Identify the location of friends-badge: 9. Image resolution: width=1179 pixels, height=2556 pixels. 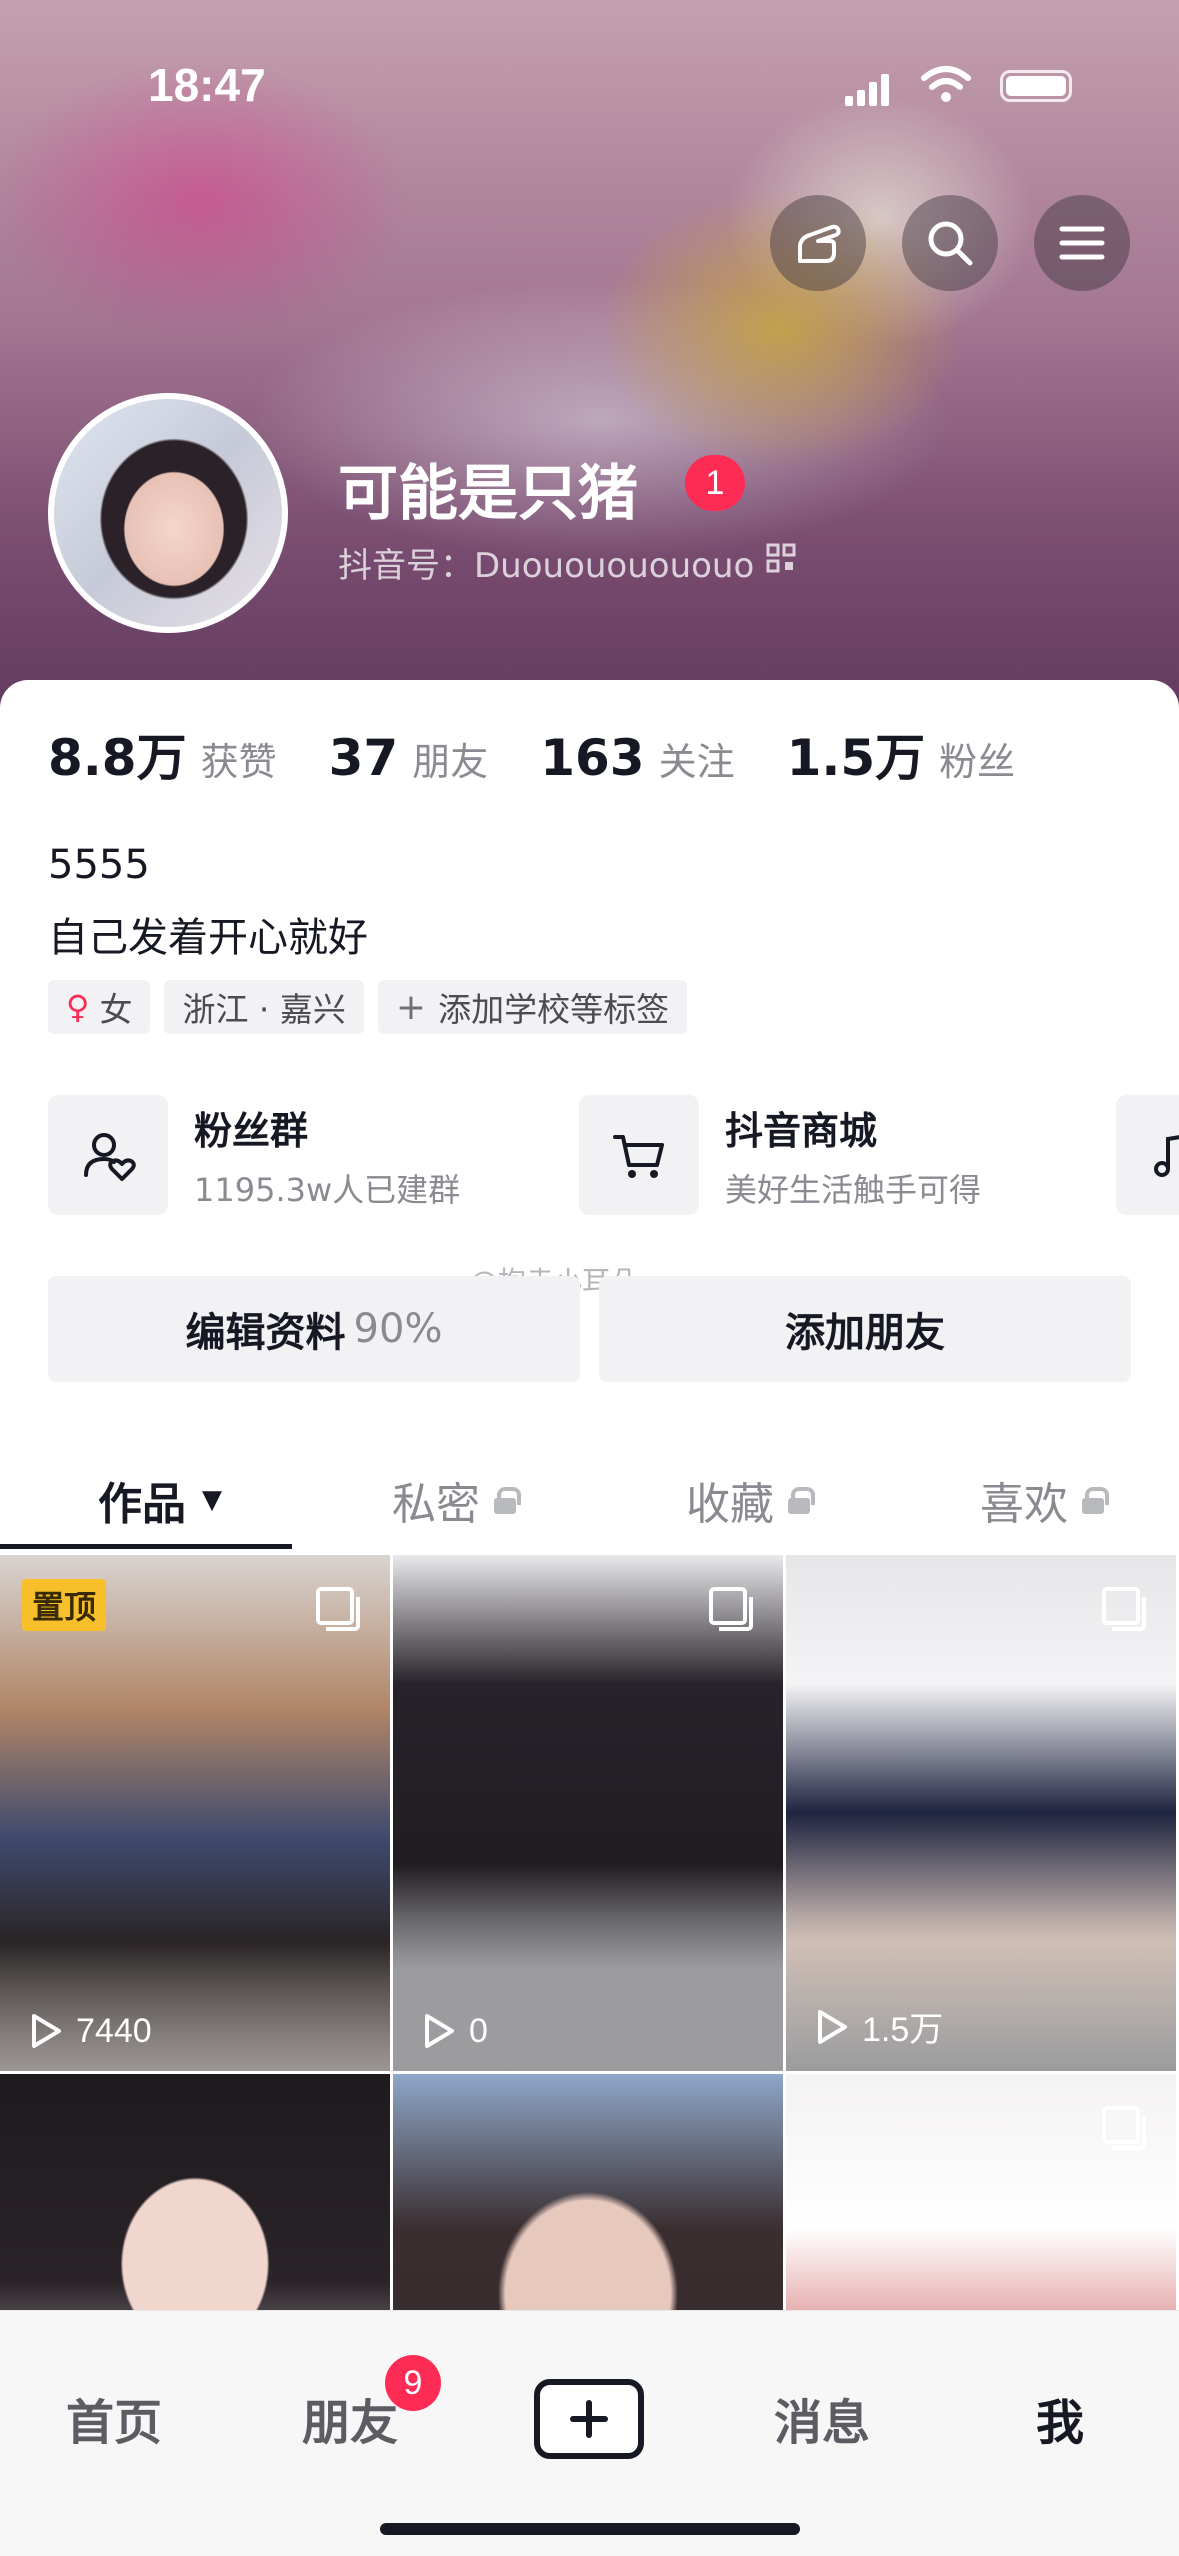
(413, 2383).